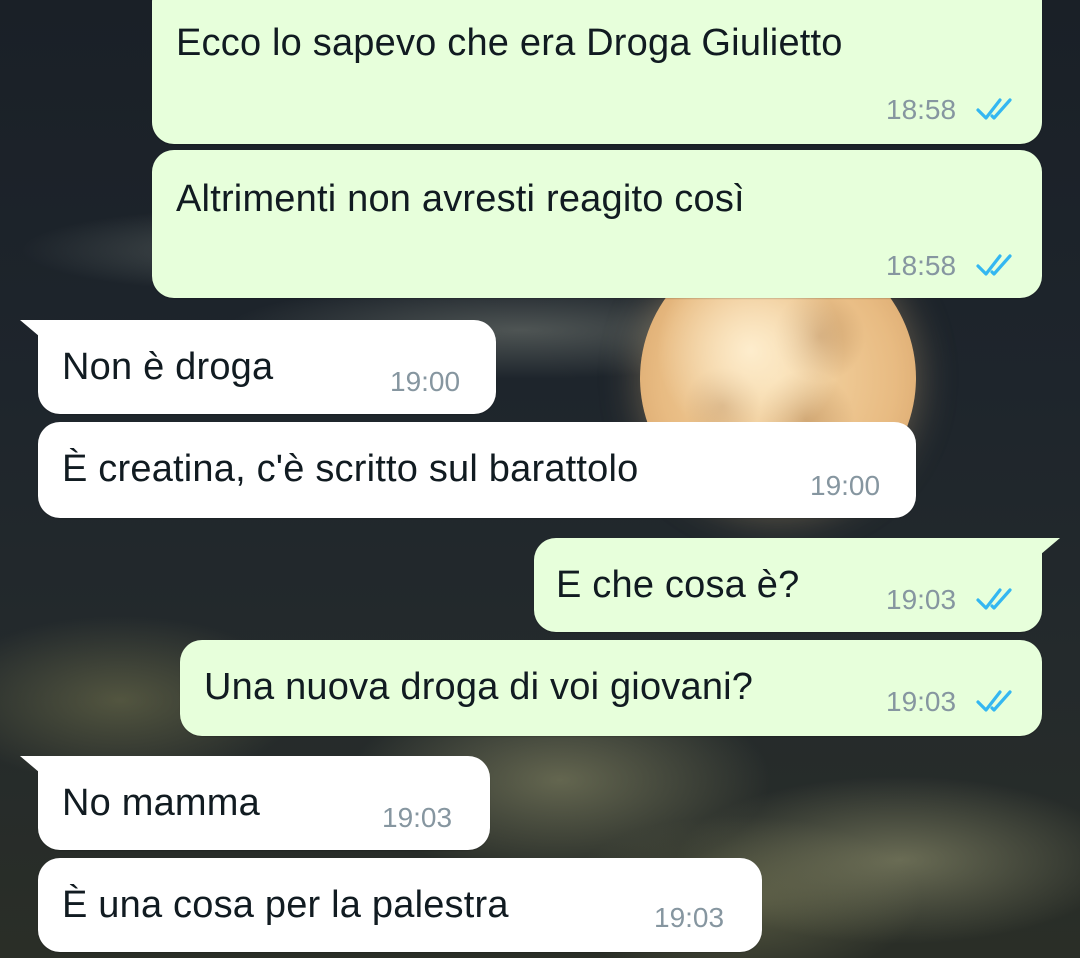 The height and width of the screenshot is (958, 1080). I want to click on message-bubble-outgoing: E che cosa è? 19:03, so click(797, 585).